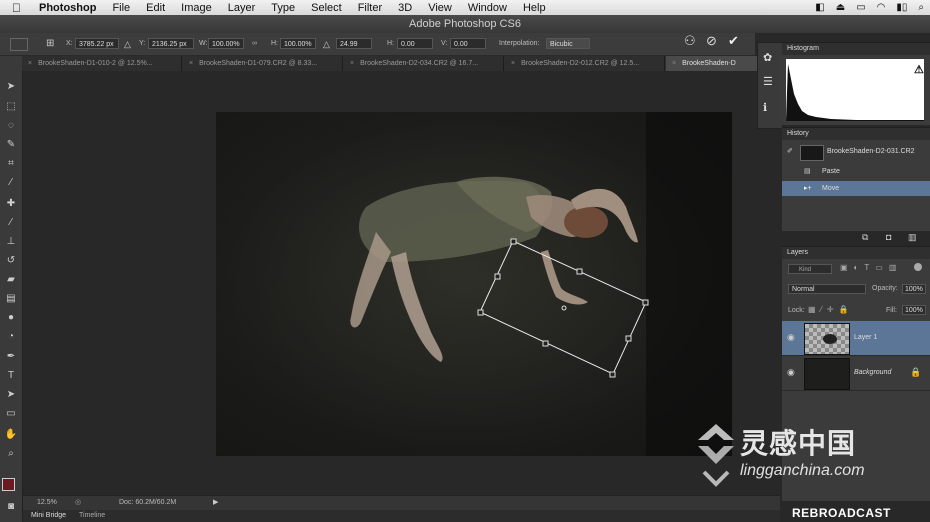 The height and width of the screenshot is (522, 930). Describe the element at coordinates (856, 188) in the screenshot. I see `history-item-move: ▸+ Move` at that location.